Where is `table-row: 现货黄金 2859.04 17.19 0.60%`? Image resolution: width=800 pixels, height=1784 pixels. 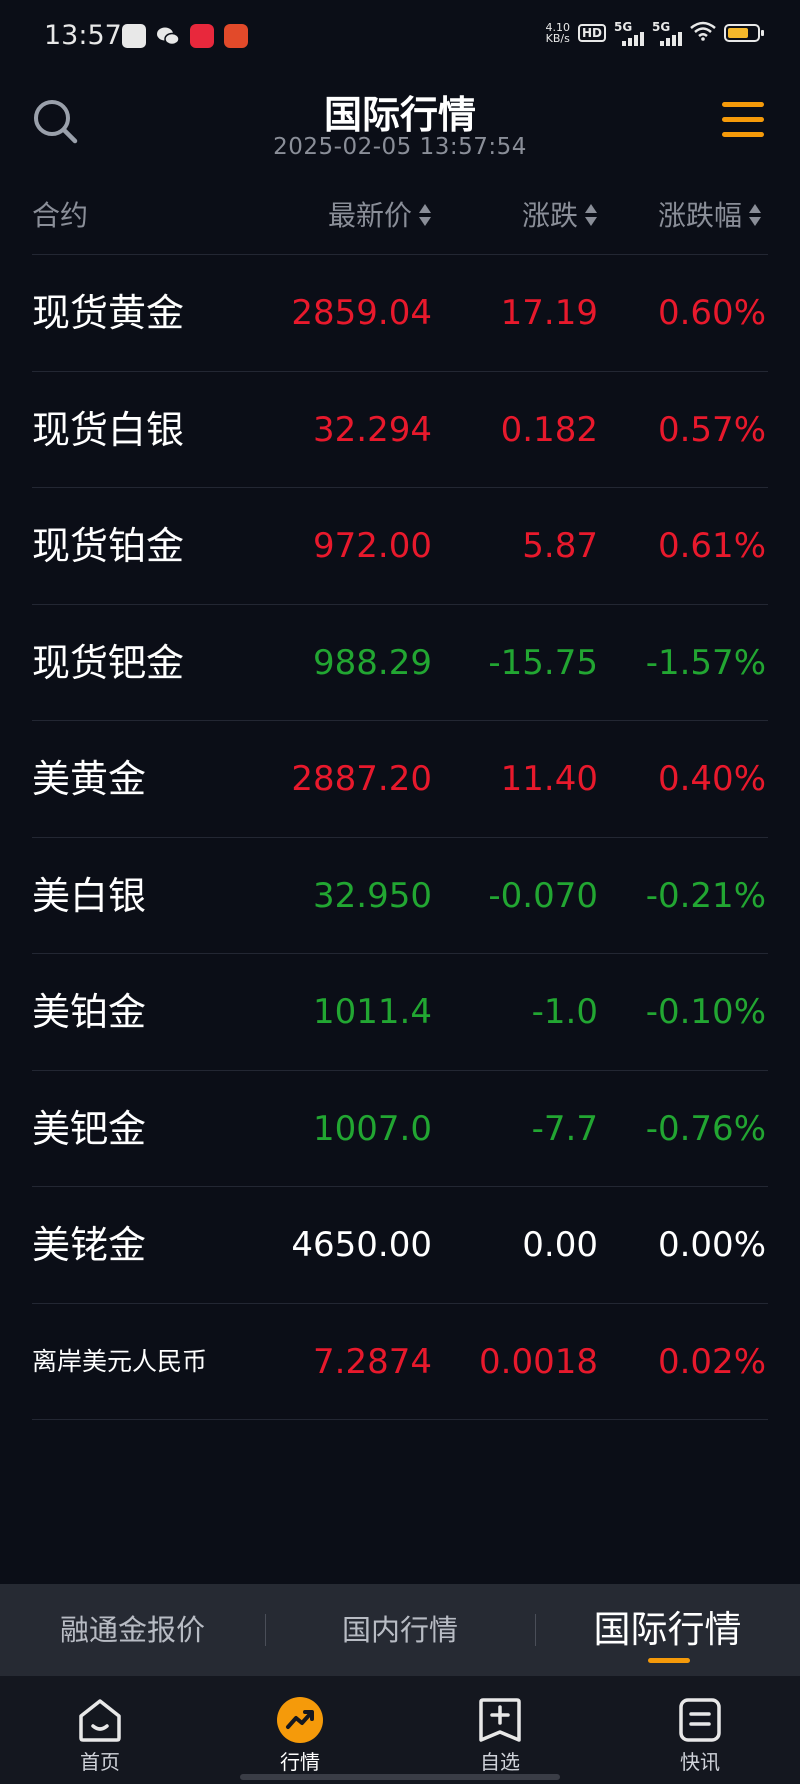
table-row: 现货黄金 2859.04 17.19 0.60% is located at coordinates (400, 313).